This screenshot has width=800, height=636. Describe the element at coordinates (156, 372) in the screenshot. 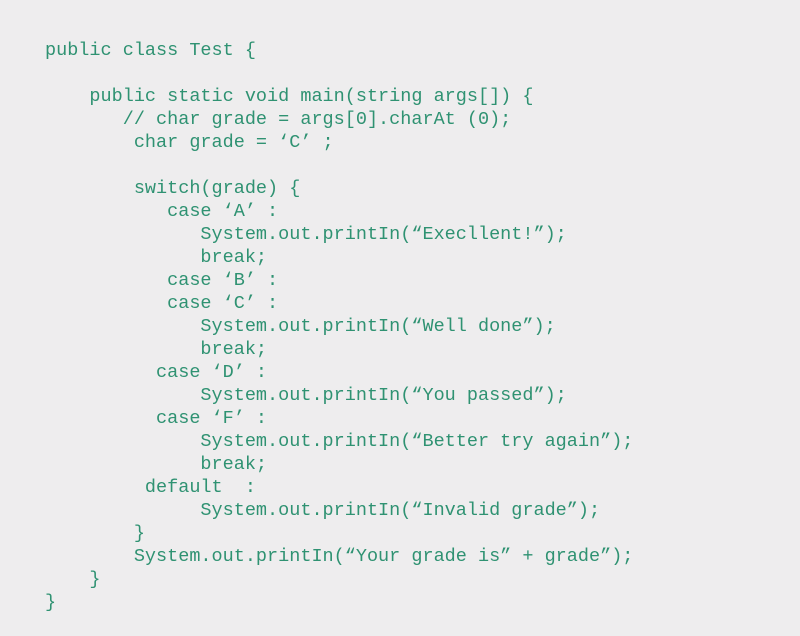

I see `code-line: case ‘D’ :` at that location.